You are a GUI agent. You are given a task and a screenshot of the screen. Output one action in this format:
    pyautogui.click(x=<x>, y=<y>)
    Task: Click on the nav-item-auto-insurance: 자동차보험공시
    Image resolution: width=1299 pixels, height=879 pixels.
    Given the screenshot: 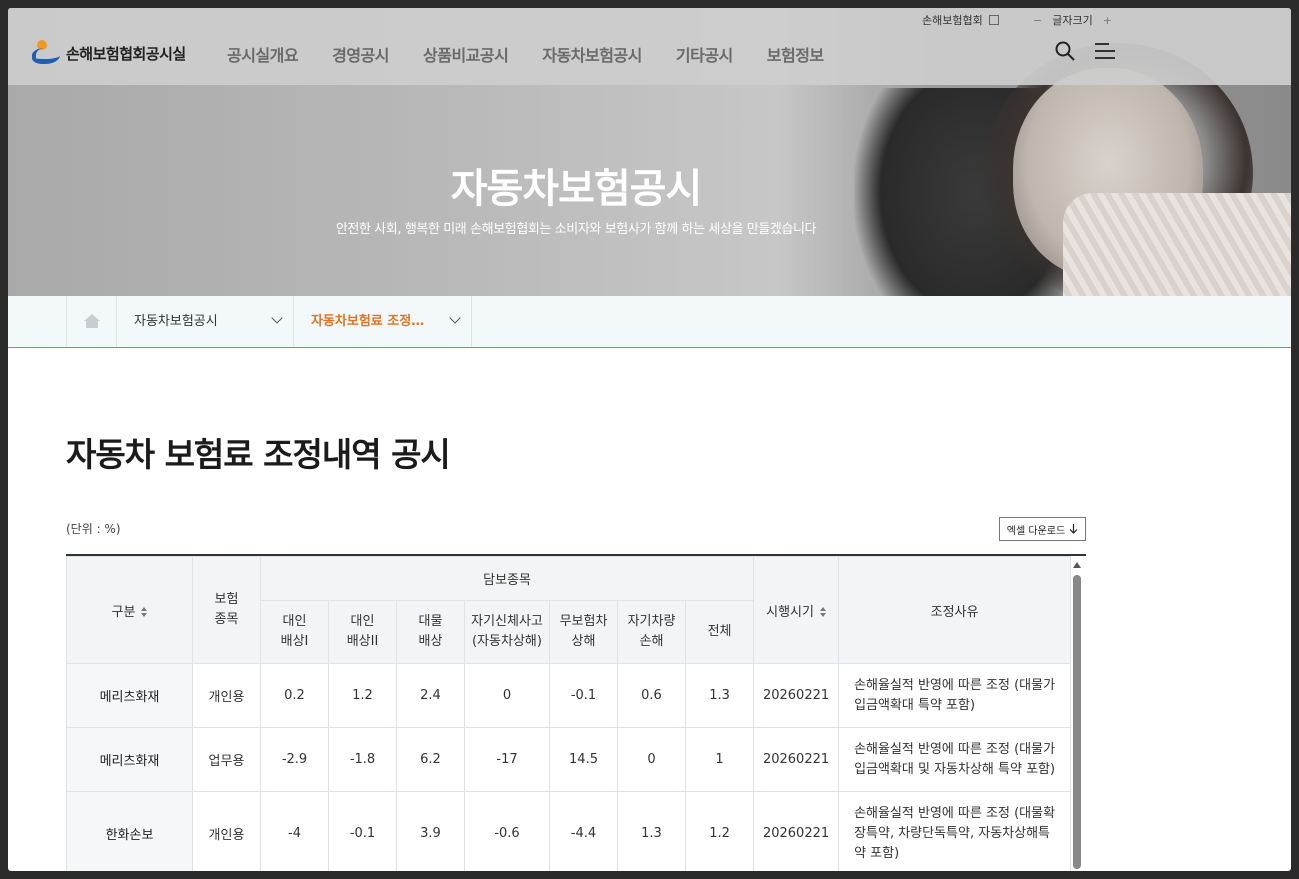 What is the action you would take?
    pyautogui.click(x=592, y=54)
    